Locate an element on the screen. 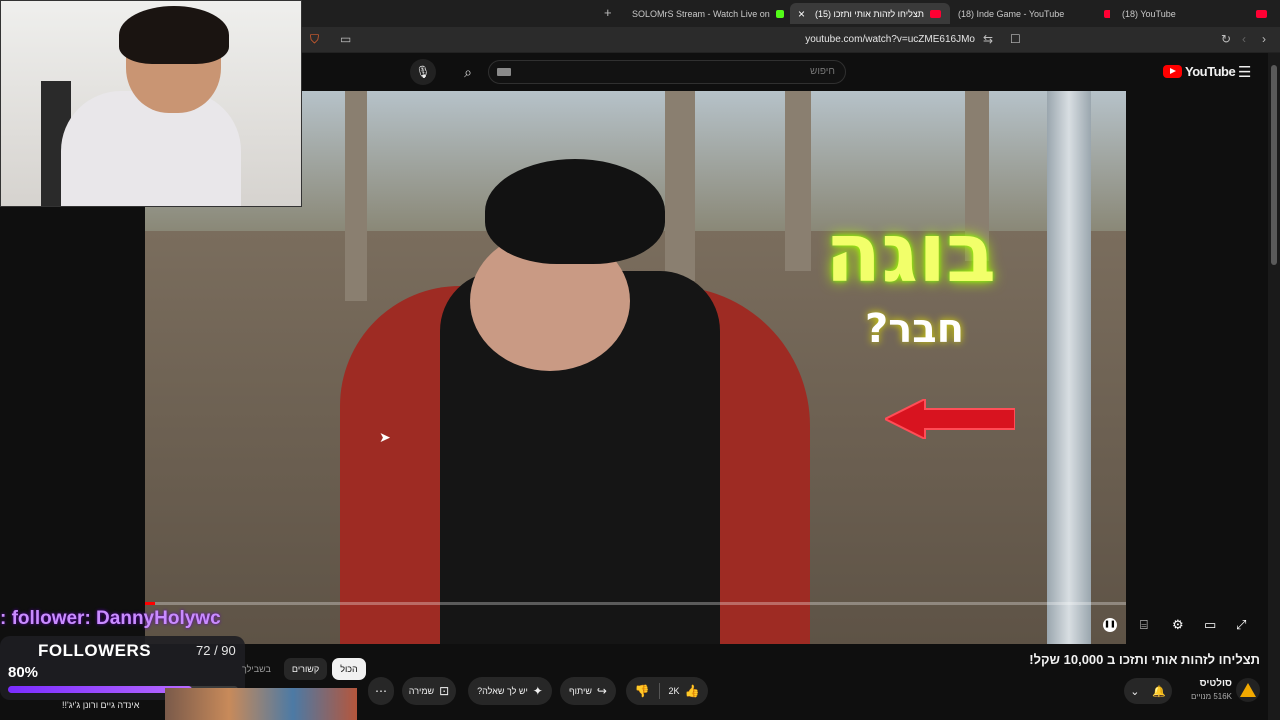 This screenshot has height=720, width=1280. autoplay-toggle: ❚❚ is located at coordinates (1110, 625).